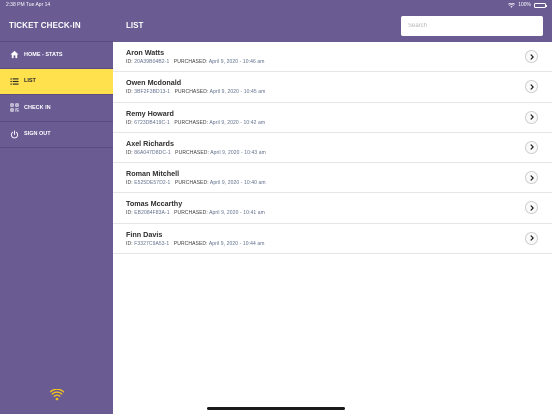  I want to click on ticket-id: F3327C9A53-1, so click(152, 243).